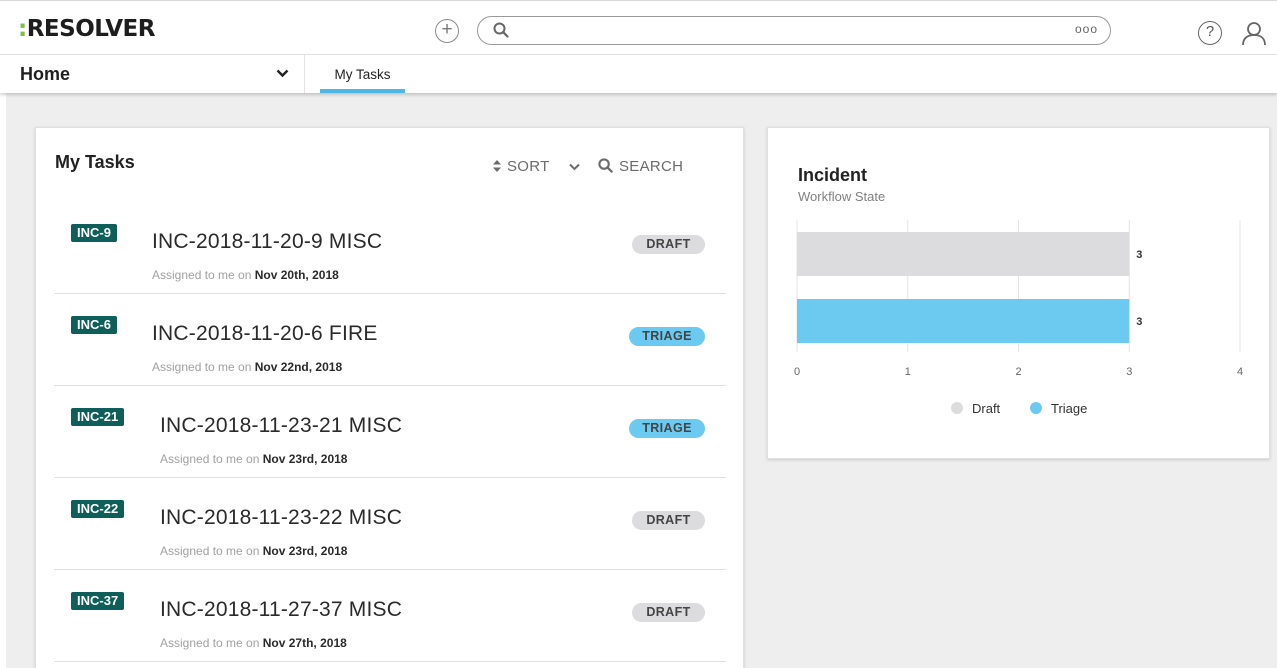 The height and width of the screenshot is (668, 1277). I want to click on legend-label-triage: Triage, so click(1069, 408).